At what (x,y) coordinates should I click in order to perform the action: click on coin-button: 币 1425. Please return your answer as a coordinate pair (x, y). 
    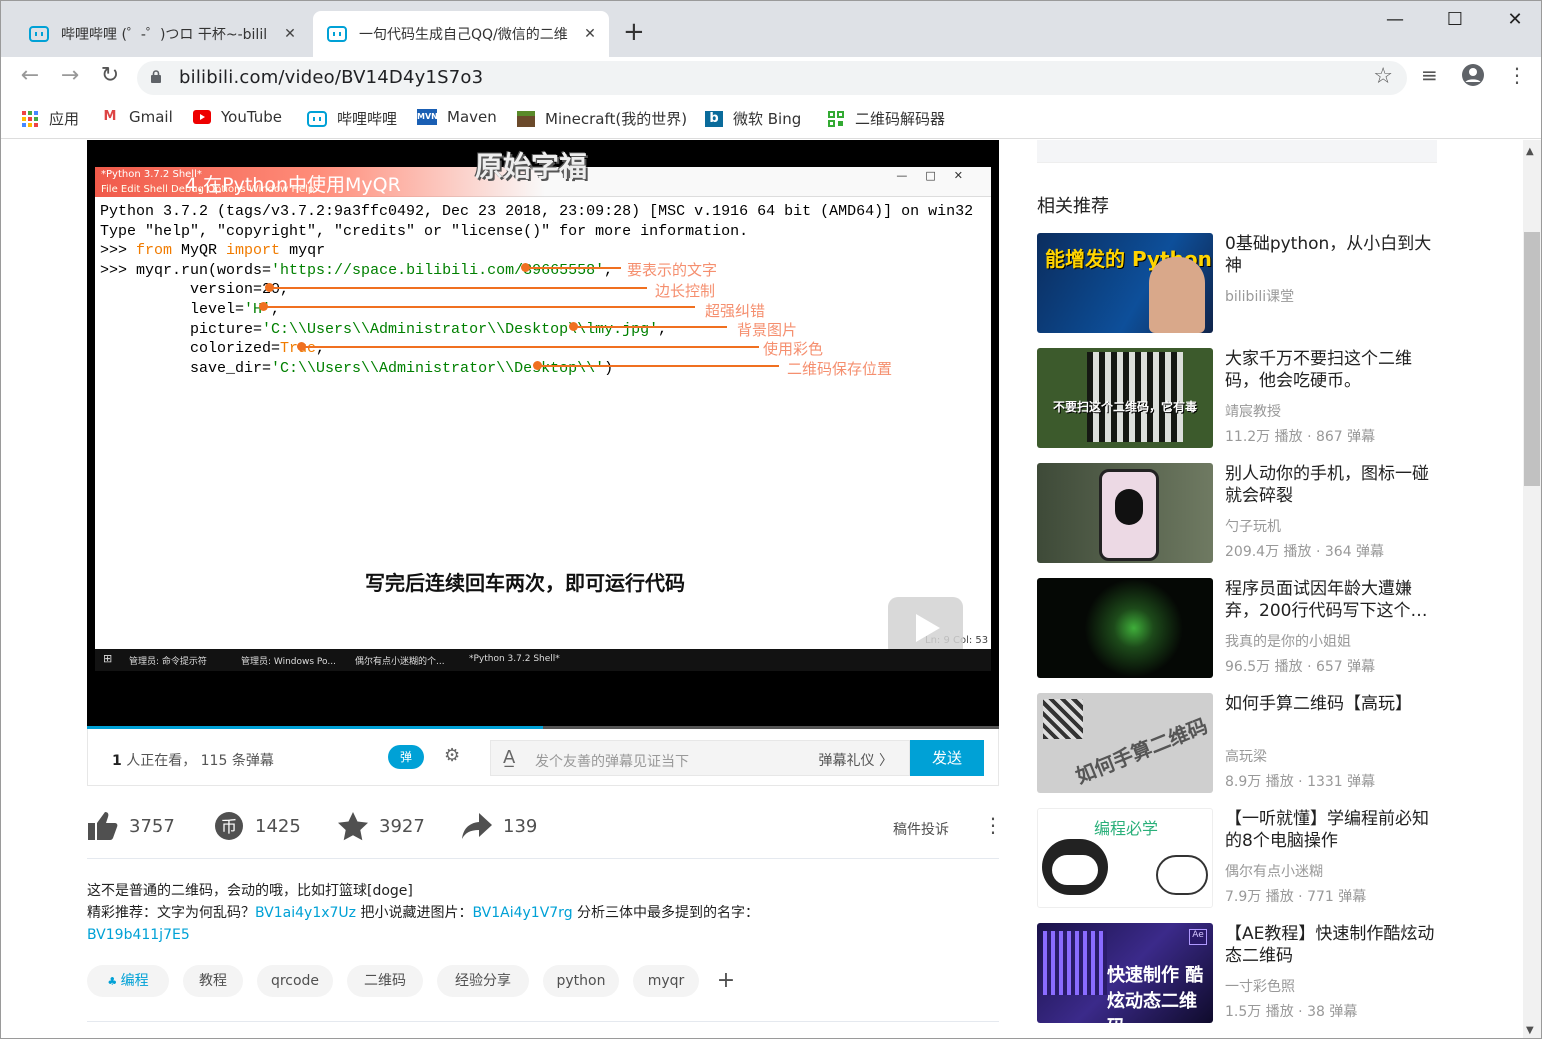
    Looking at the image, I should click on (257, 826).